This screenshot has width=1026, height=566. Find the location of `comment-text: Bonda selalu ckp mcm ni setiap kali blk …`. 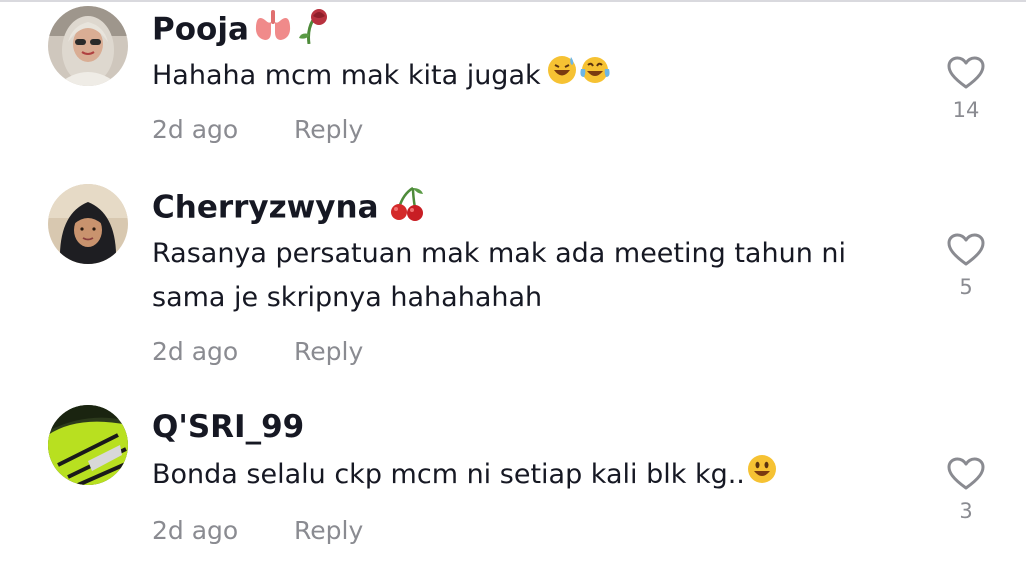

comment-text: Bonda selalu ckp mcm ni setiap kali blk … is located at coordinates (512, 475).